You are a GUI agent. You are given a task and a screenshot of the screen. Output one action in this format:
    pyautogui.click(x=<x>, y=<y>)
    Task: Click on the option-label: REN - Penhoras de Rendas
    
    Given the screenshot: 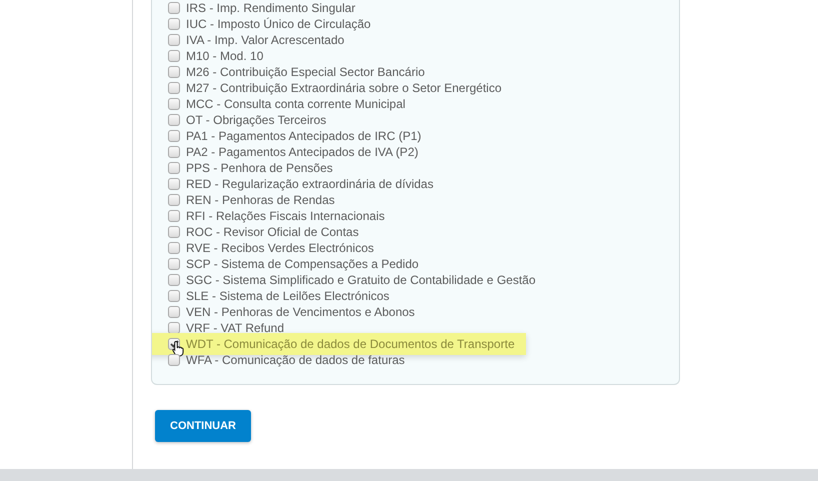 What is the action you would take?
    pyautogui.click(x=260, y=200)
    